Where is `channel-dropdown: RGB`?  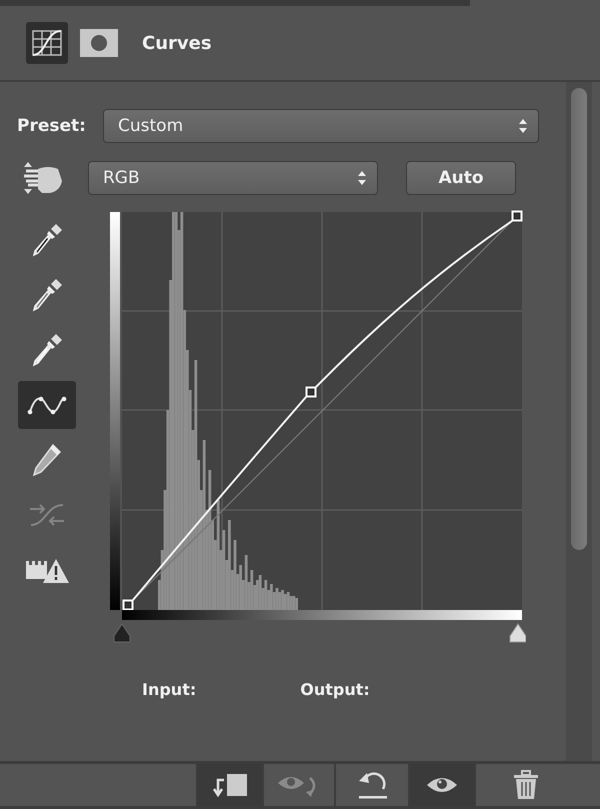
channel-dropdown: RGB is located at coordinates (233, 178).